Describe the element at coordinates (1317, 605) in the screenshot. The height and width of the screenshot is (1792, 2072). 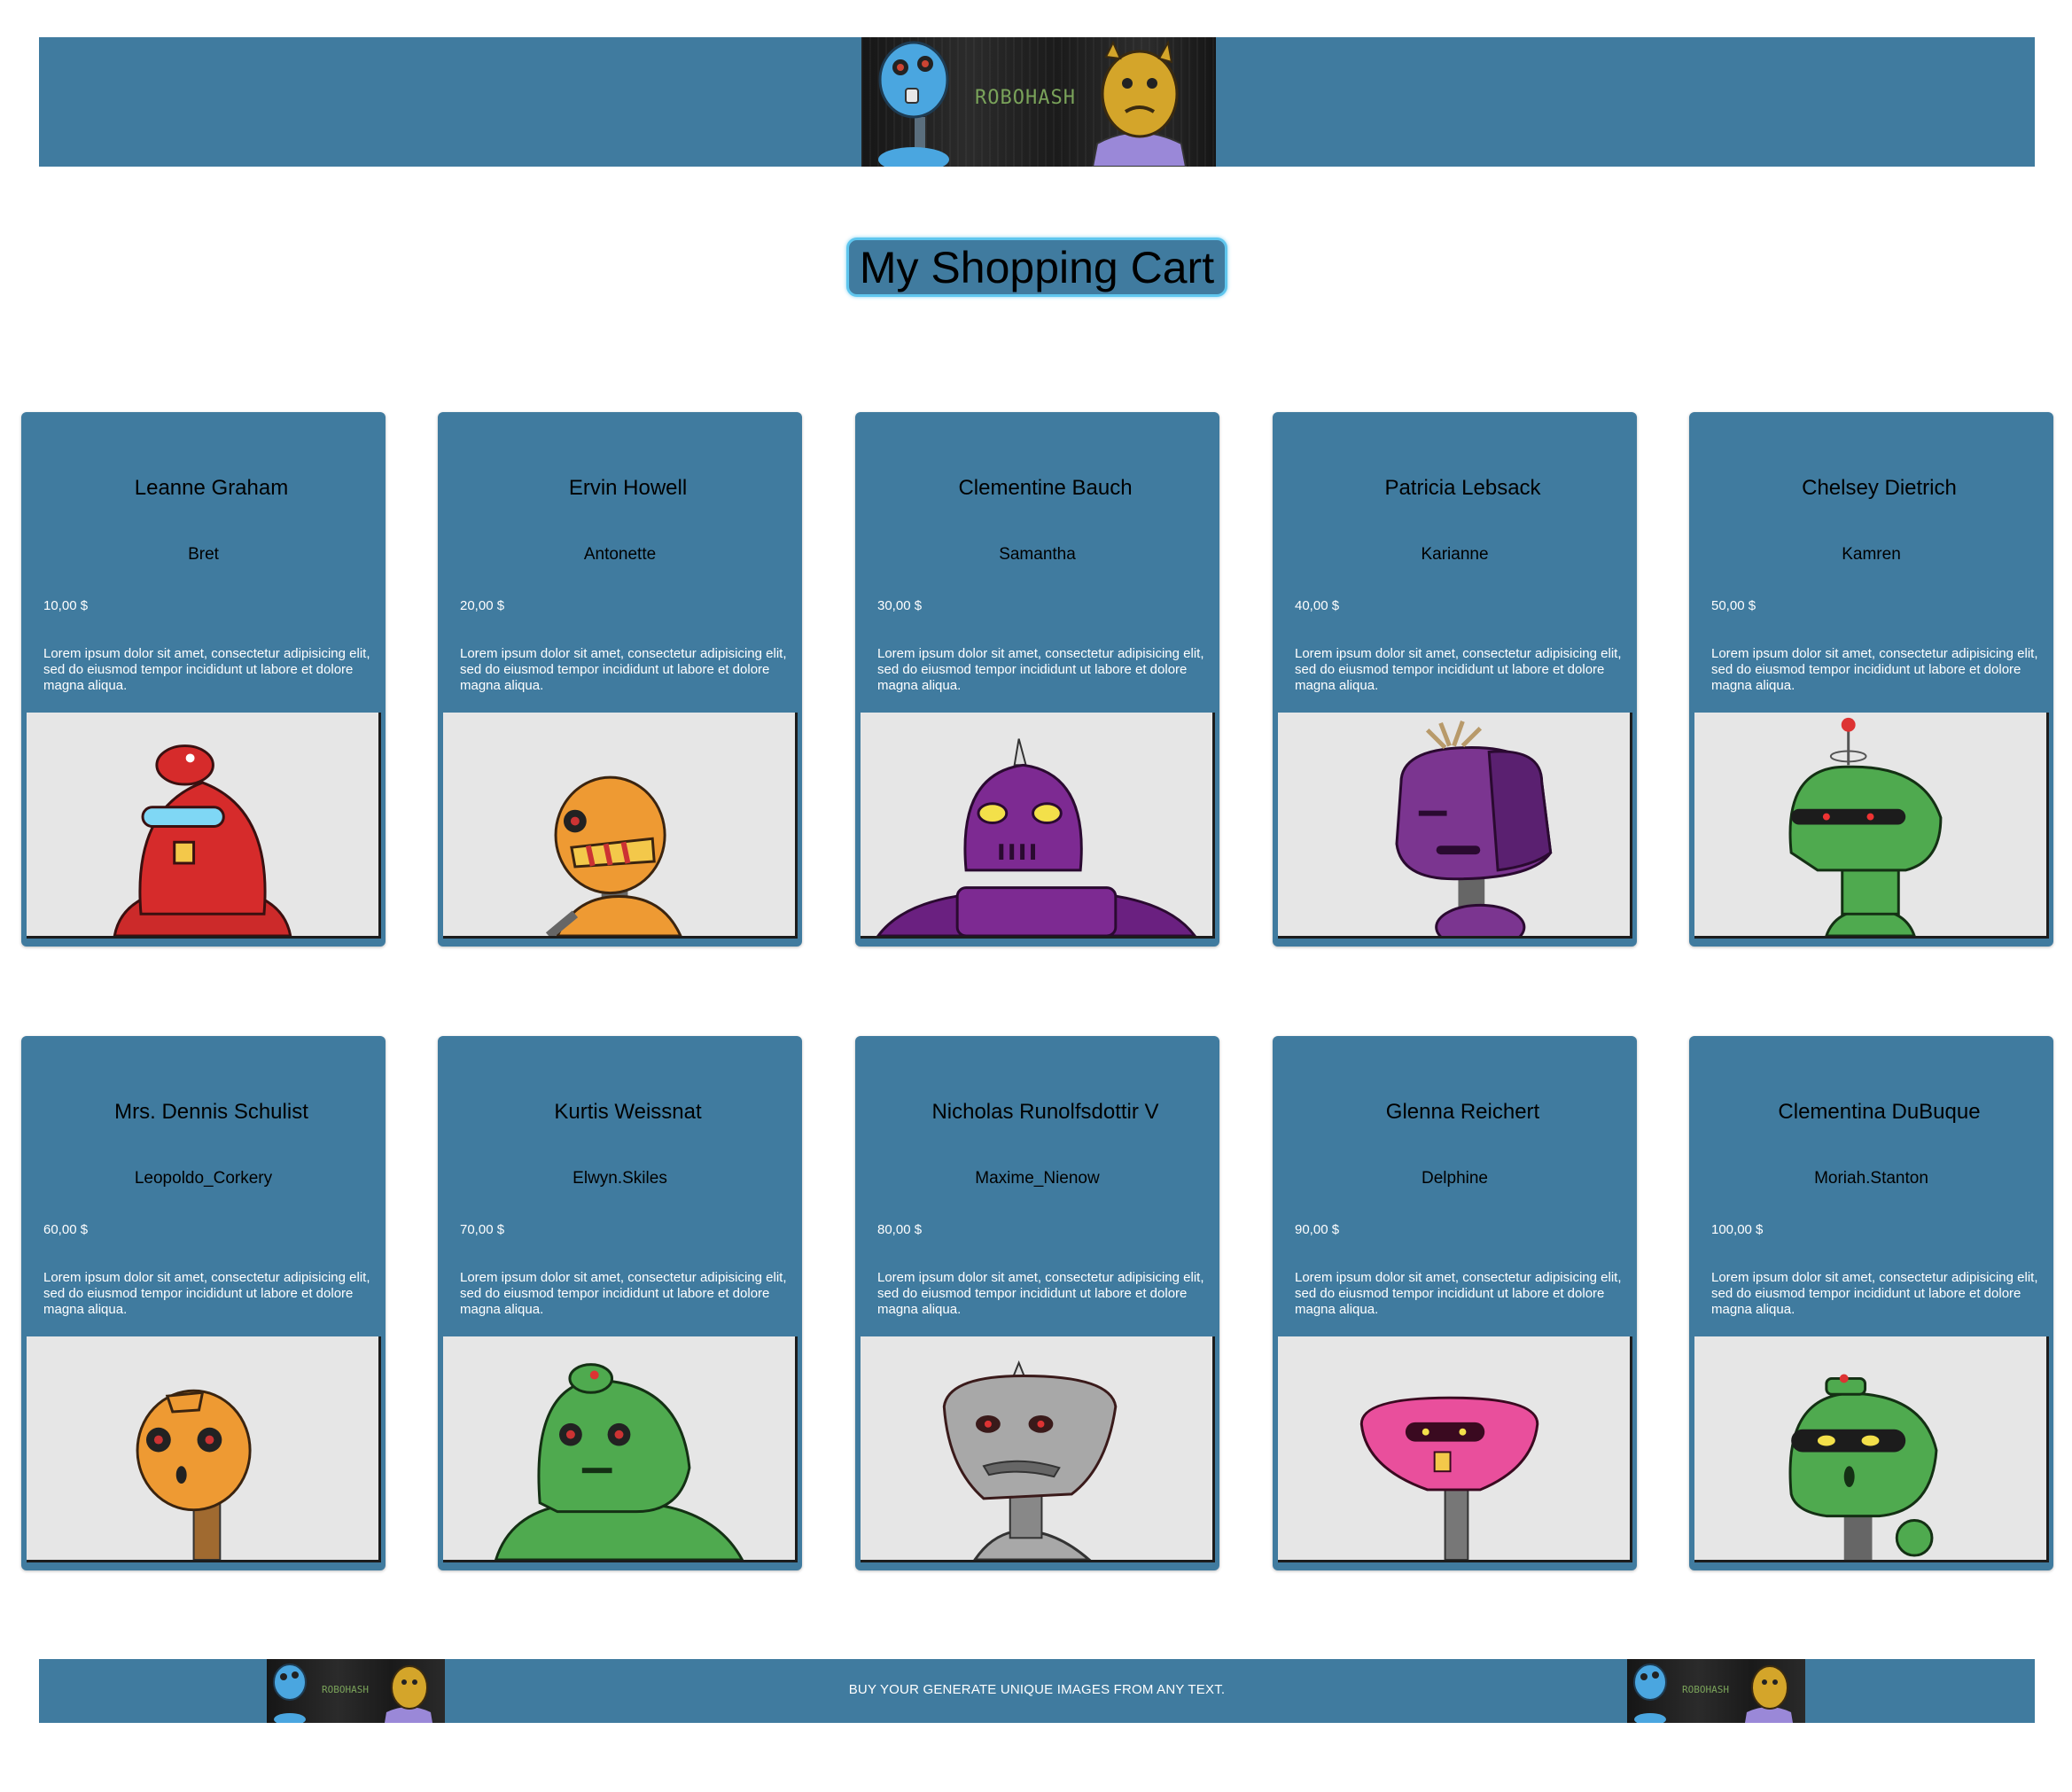
I see `product-price: 40,00 $` at that location.